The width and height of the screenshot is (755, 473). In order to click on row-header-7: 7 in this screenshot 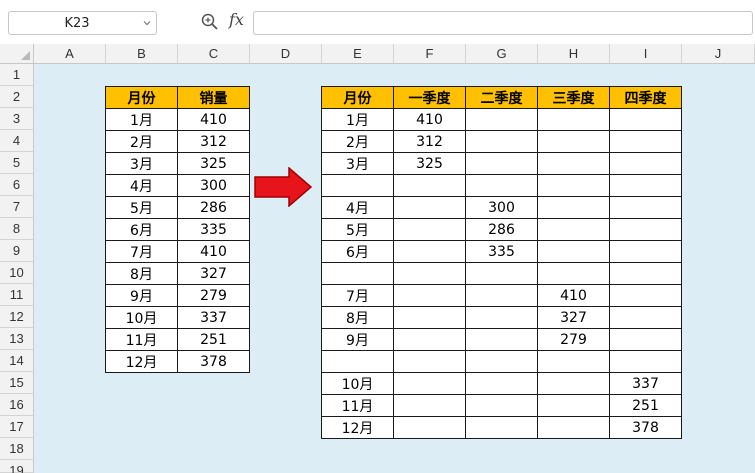, I will do `click(17, 207)`.